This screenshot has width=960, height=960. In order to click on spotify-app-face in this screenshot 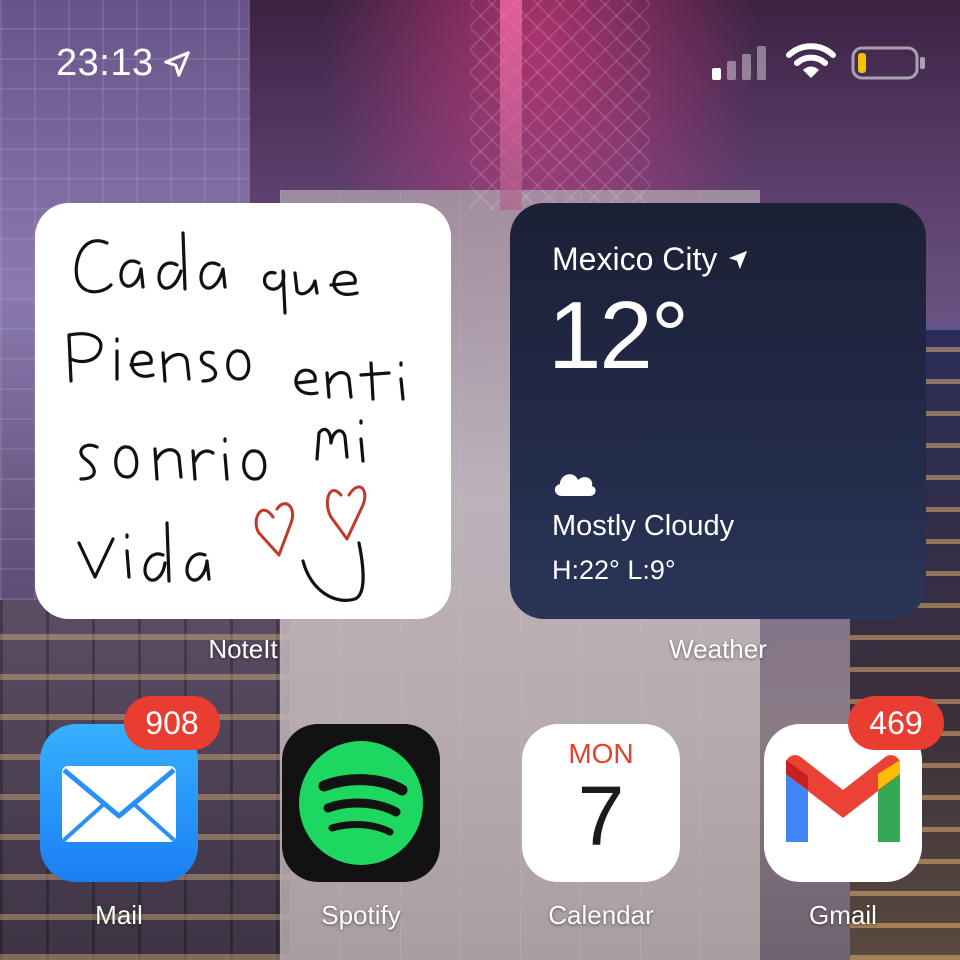, I will do `click(361, 803)`.